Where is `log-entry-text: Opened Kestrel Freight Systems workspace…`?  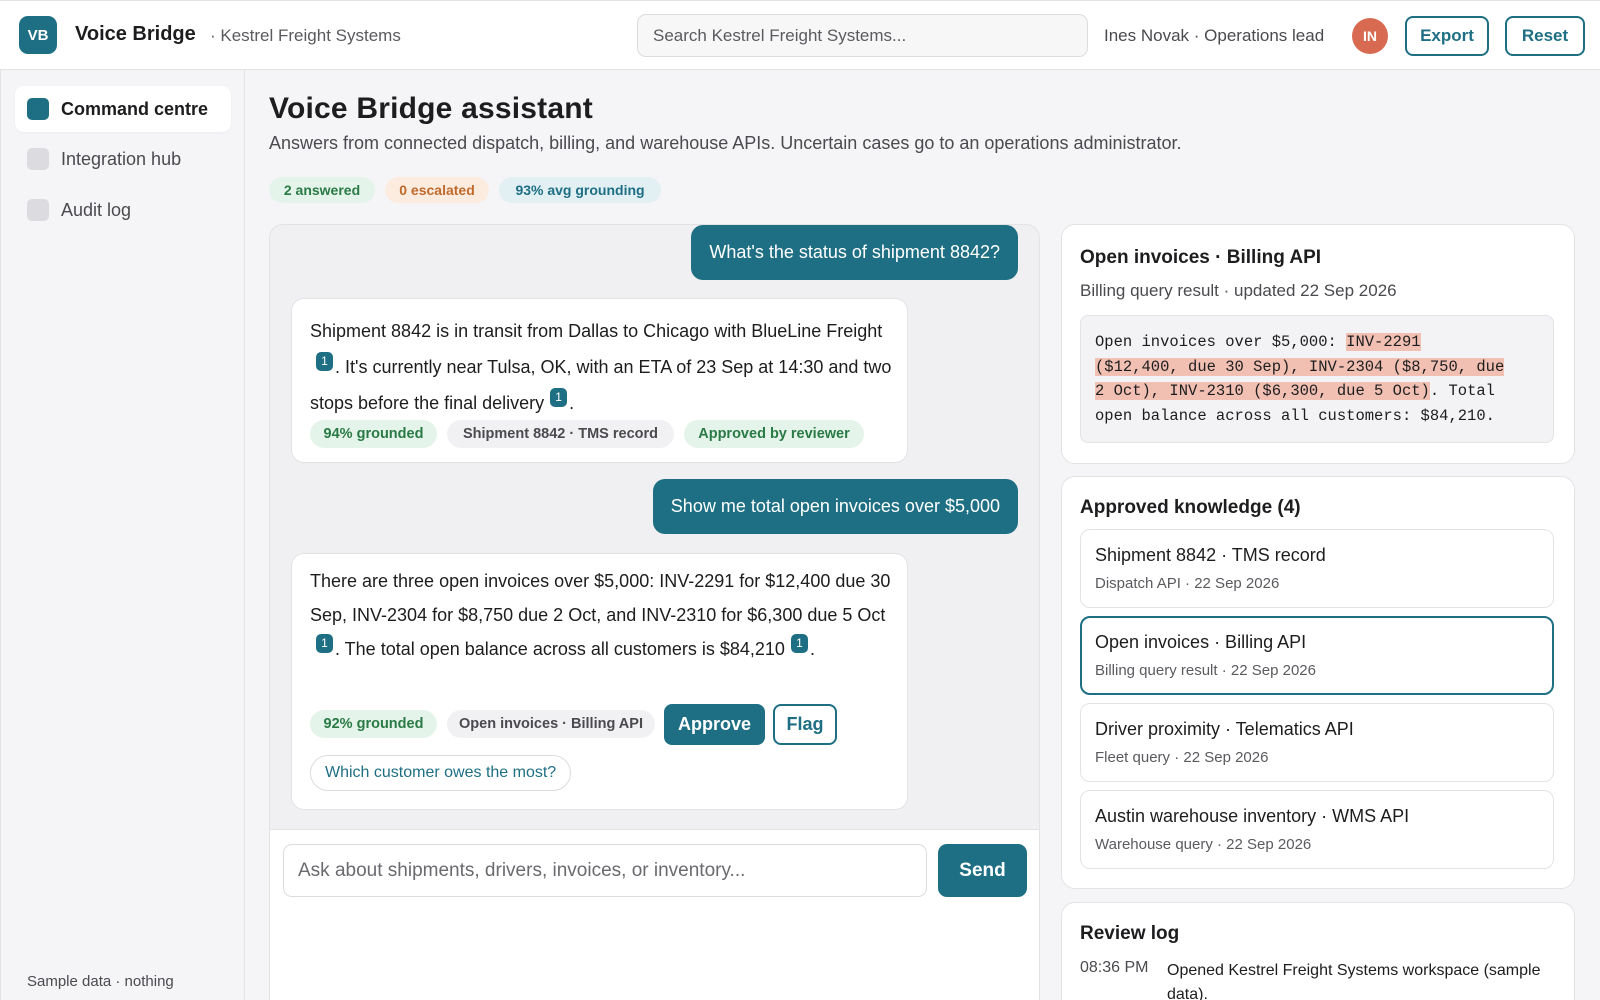
log-entry-text: Opened Kestrel Freight Systems workspace… is located at coordinates (1354, 981).